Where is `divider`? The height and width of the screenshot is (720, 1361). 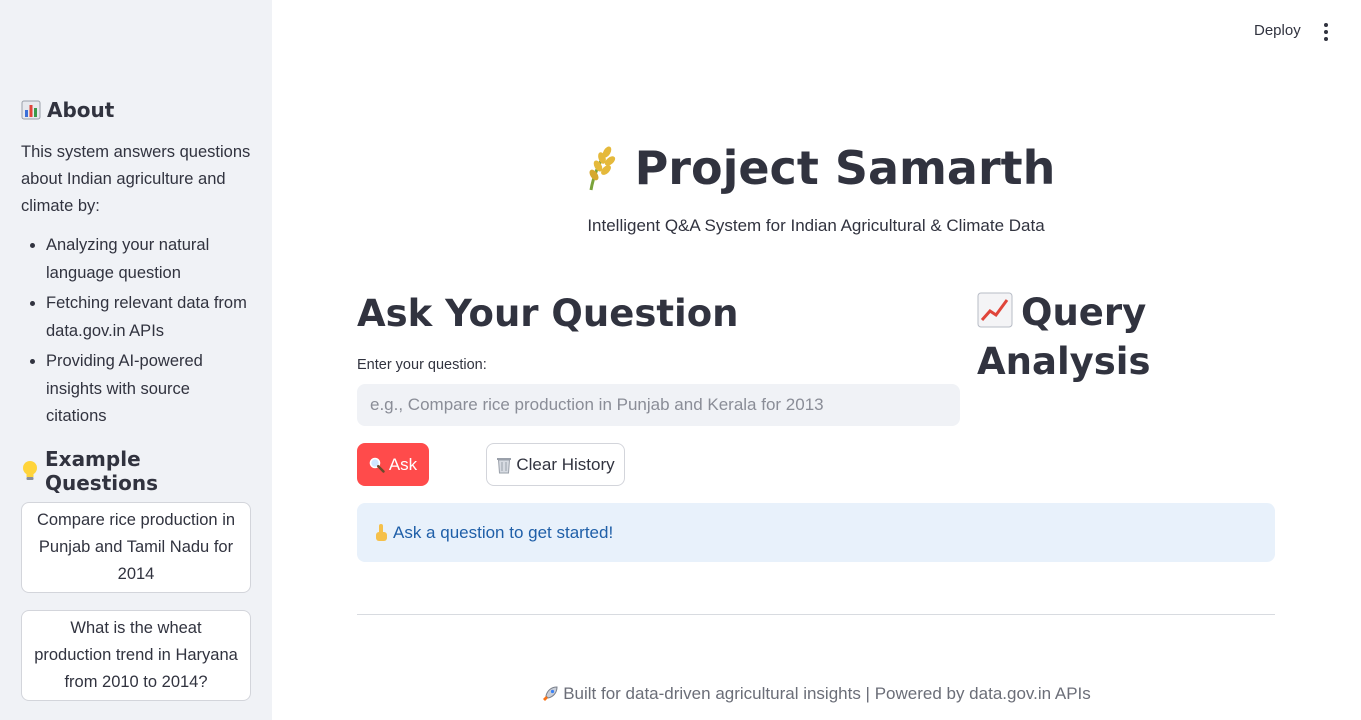 divider is located at coordinates (816, 614).